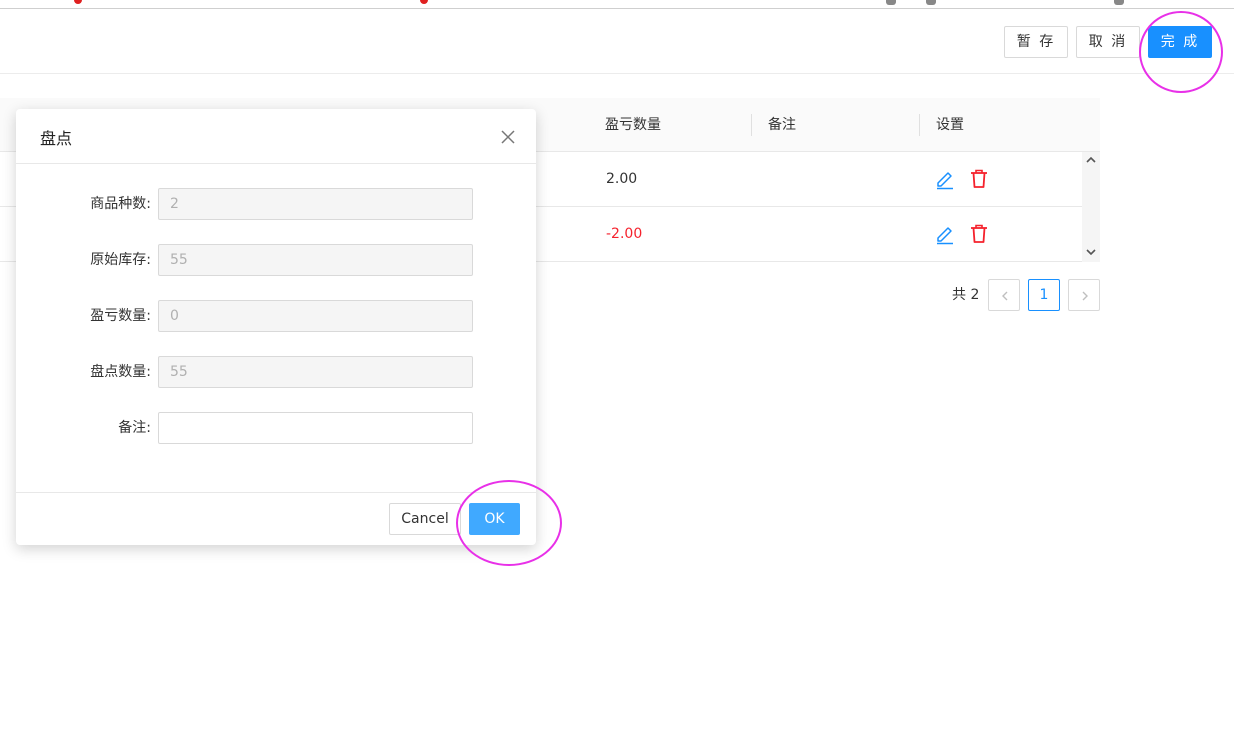  Describe the element at coordinates (425, 519) in the screenshot. I see `modal-cancel-button: Cancel` at that location.